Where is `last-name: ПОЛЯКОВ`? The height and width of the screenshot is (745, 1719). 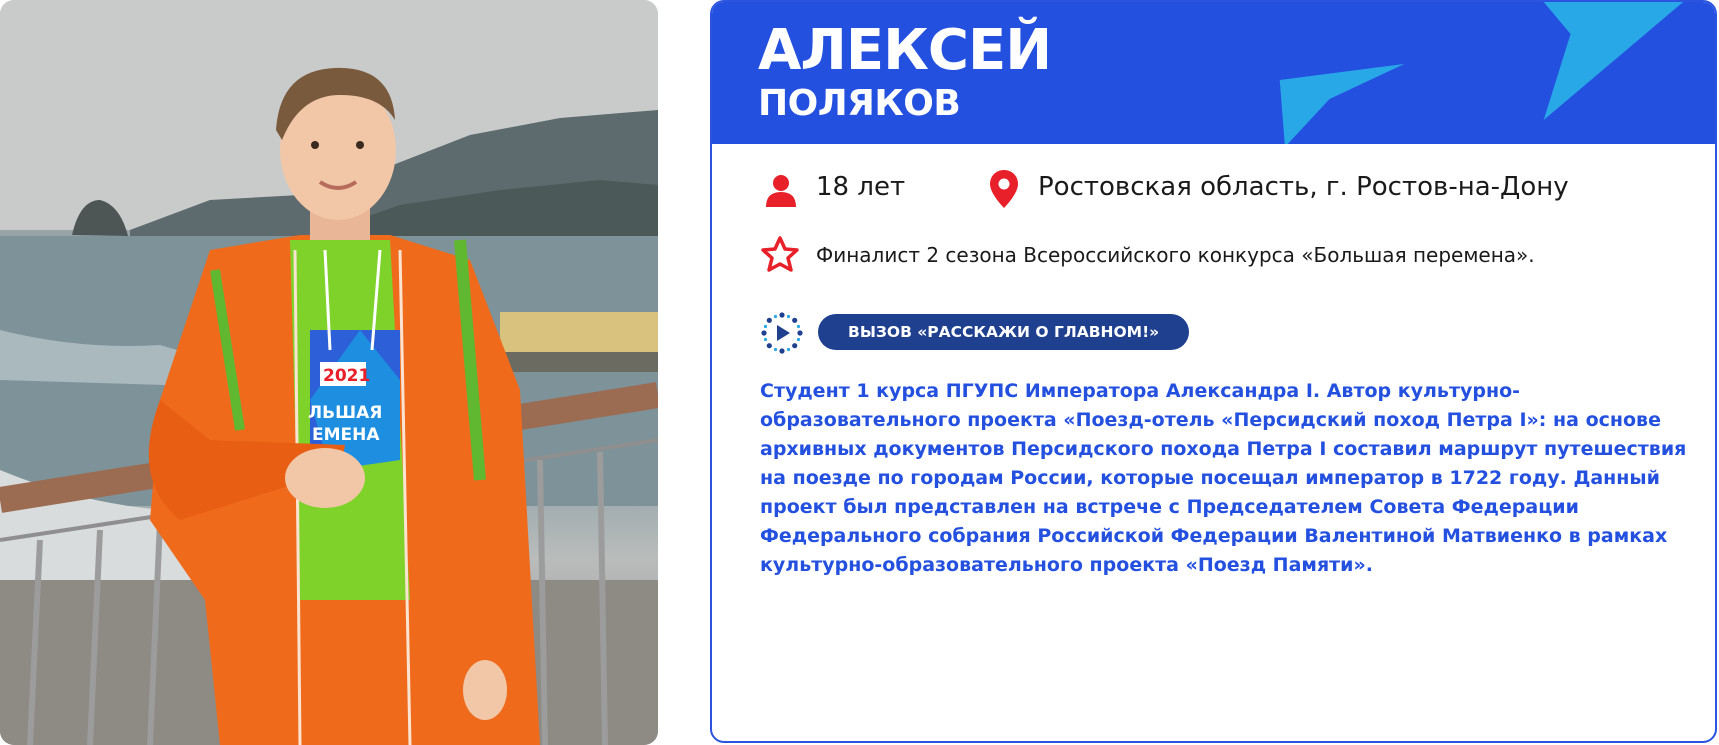
last-name: ПОЛЯКОВ is located at coordinates (859, 103).